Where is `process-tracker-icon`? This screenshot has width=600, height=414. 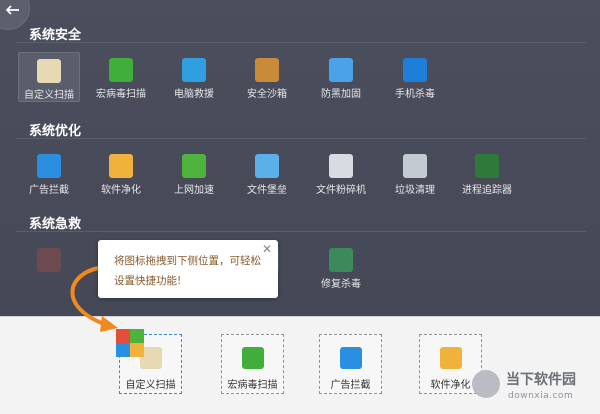 process-tracker-icon is located at coordinates (487, 166).